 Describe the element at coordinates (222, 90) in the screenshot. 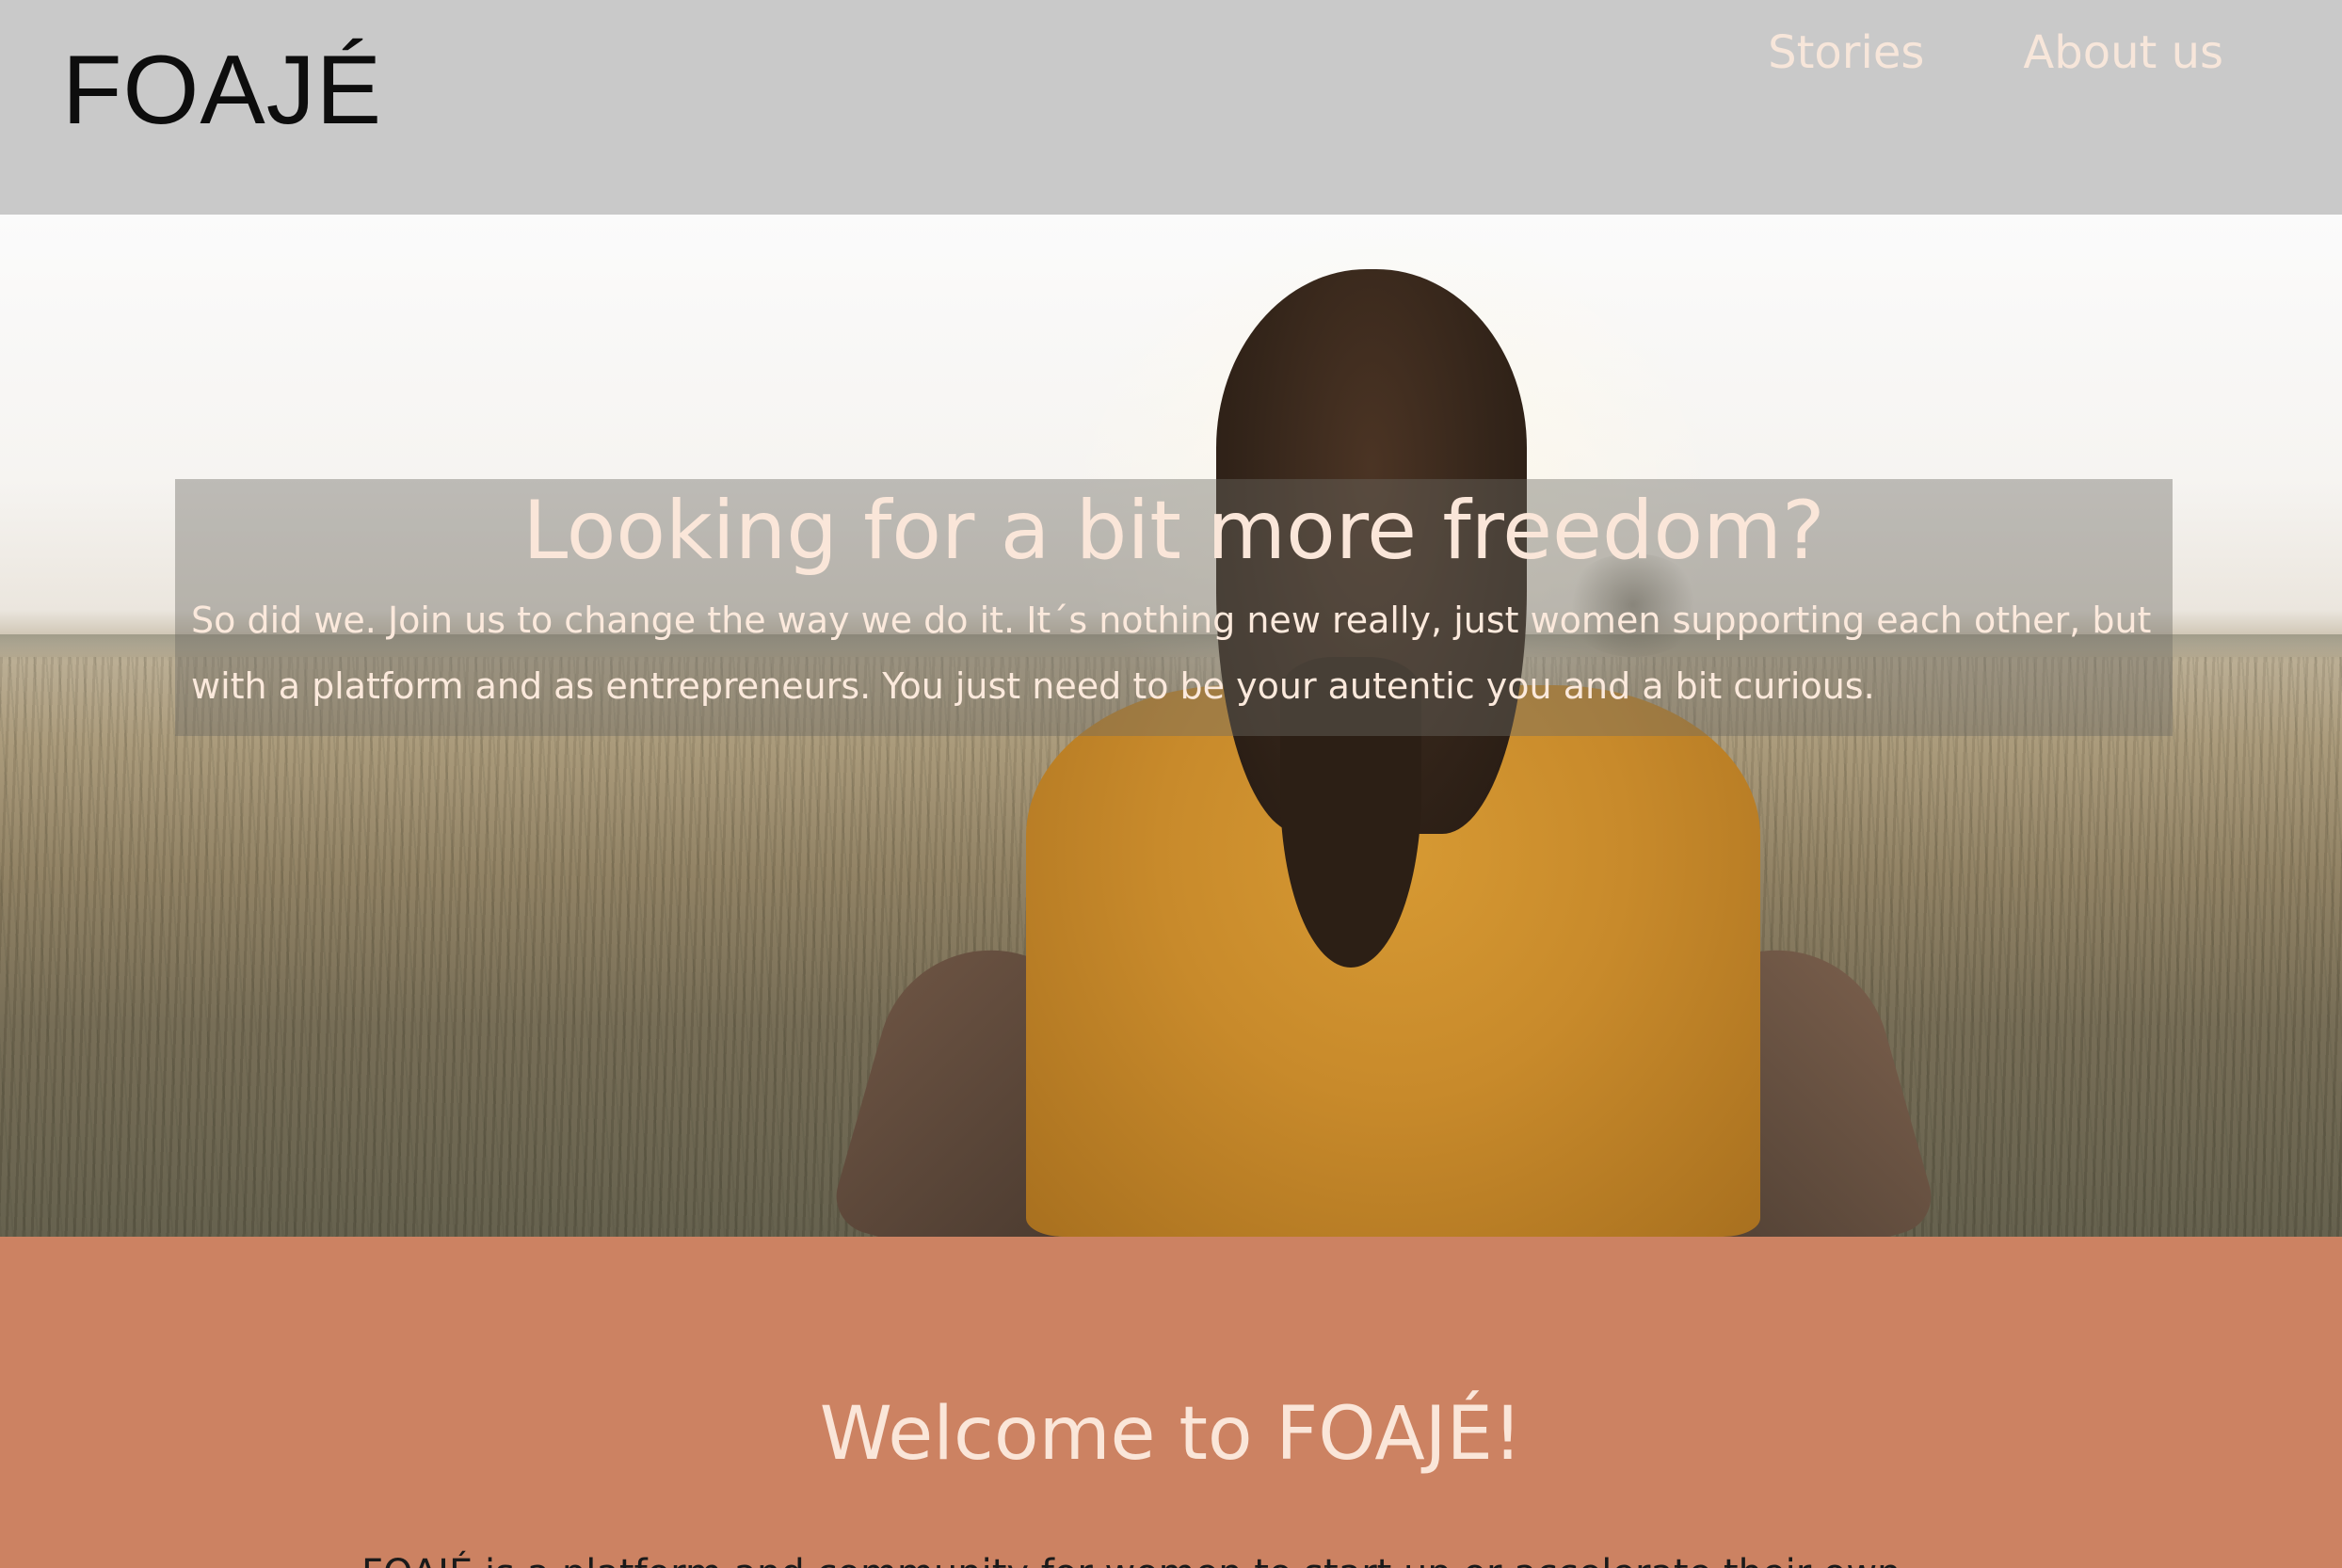

I see `site-logo: FOAJÉ` at that location.